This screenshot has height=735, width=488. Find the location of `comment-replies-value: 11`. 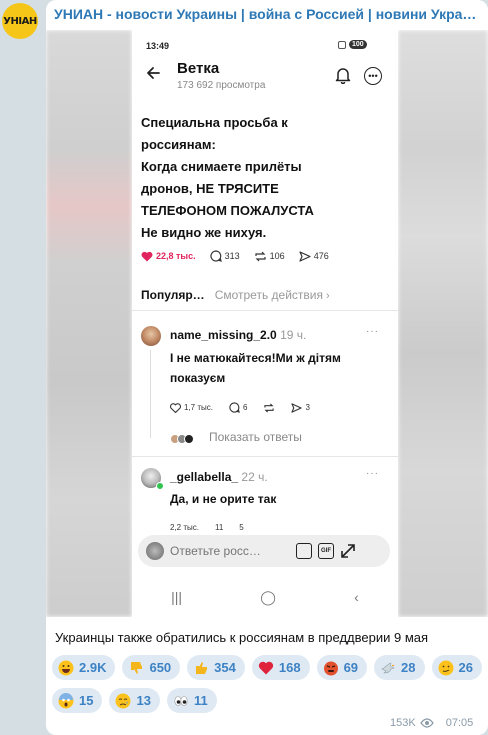

comment-replies-value: 11 is located at coordinates (219, 527).